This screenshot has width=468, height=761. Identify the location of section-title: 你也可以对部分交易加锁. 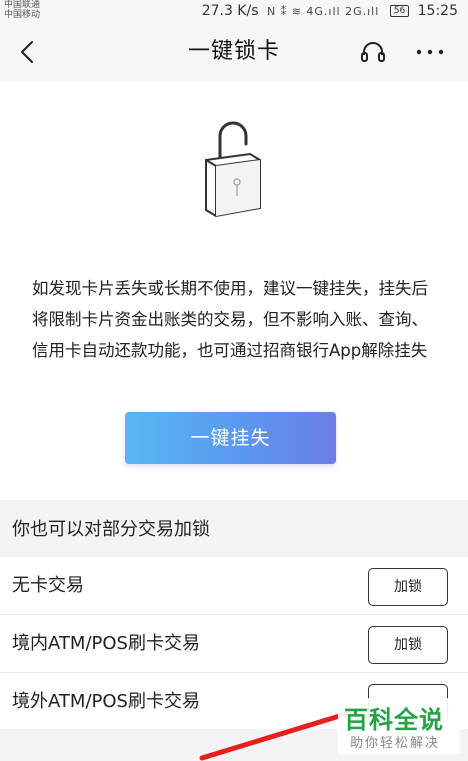
(234, 529).